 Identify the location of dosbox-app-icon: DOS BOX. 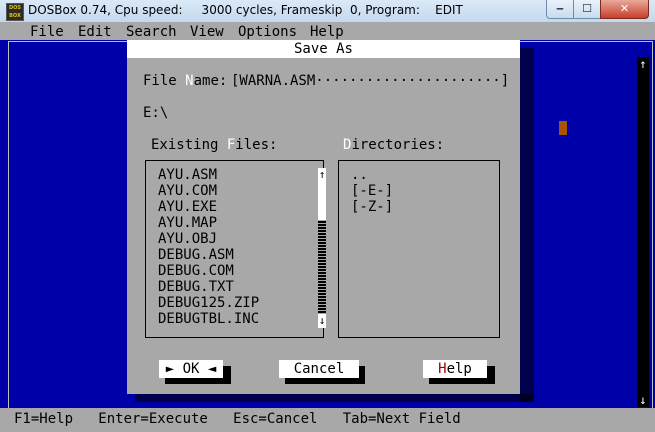
(15, 12).